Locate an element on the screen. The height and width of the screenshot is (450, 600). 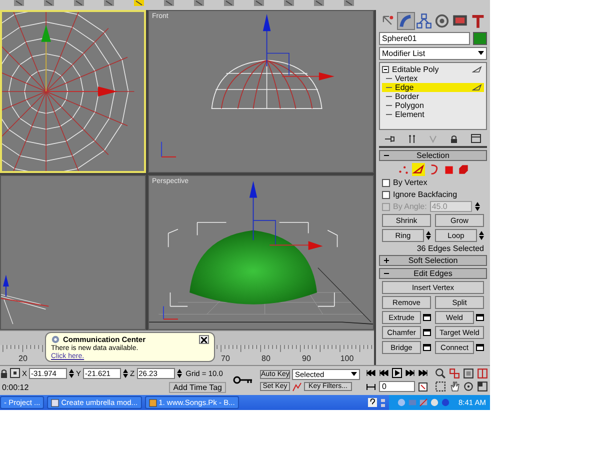
frame-number: 80 is located at coordinates (266, 358).